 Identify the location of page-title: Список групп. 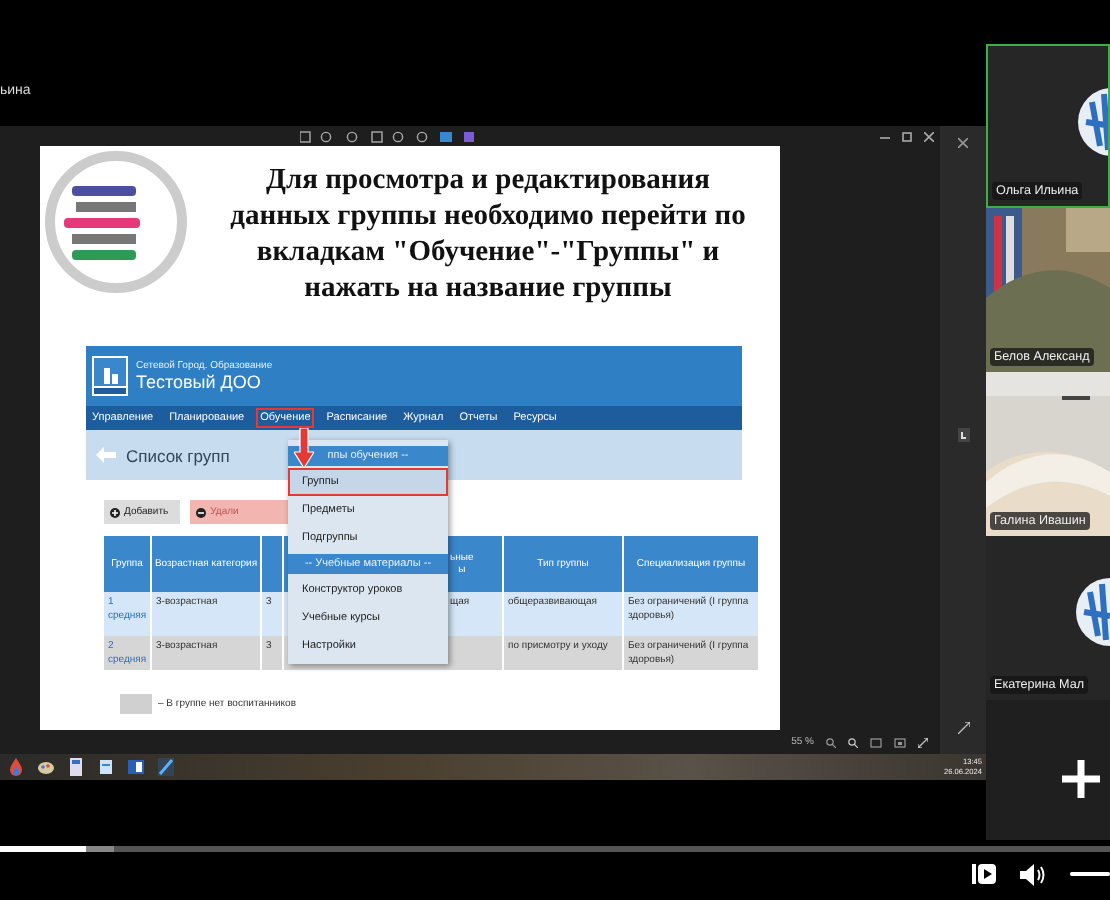
(178, 455).